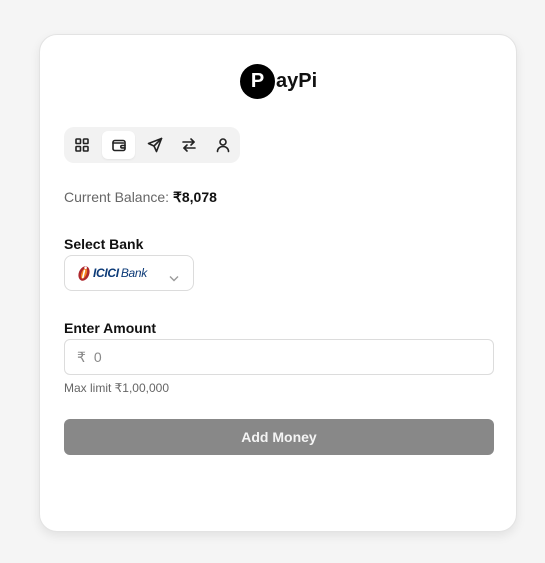  I want to click on chevron-down-icon, so click(174, 275).